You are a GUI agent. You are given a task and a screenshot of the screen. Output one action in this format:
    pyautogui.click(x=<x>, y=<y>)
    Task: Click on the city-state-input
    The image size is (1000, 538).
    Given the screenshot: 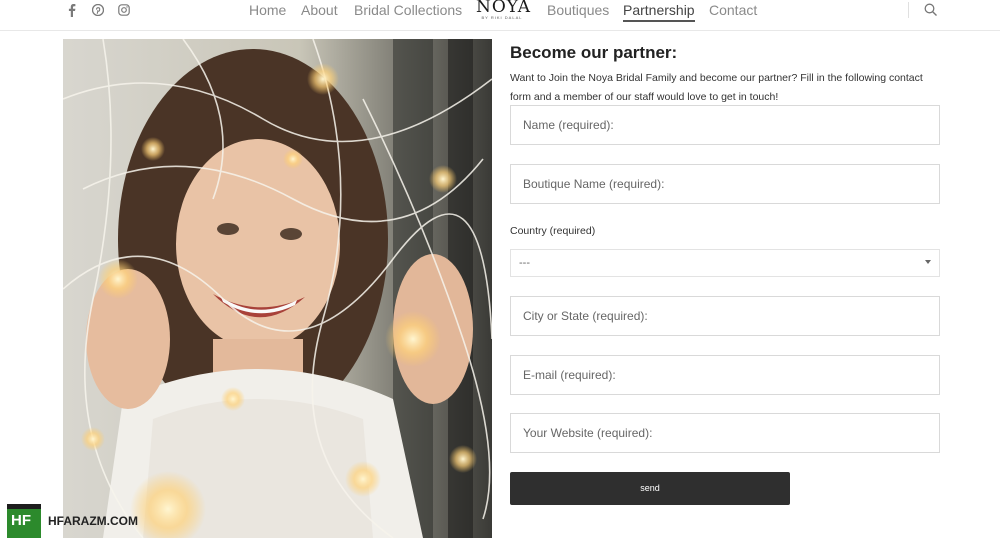 What is the action you would take?
    pyautogui.click(x=725, y=316)
    